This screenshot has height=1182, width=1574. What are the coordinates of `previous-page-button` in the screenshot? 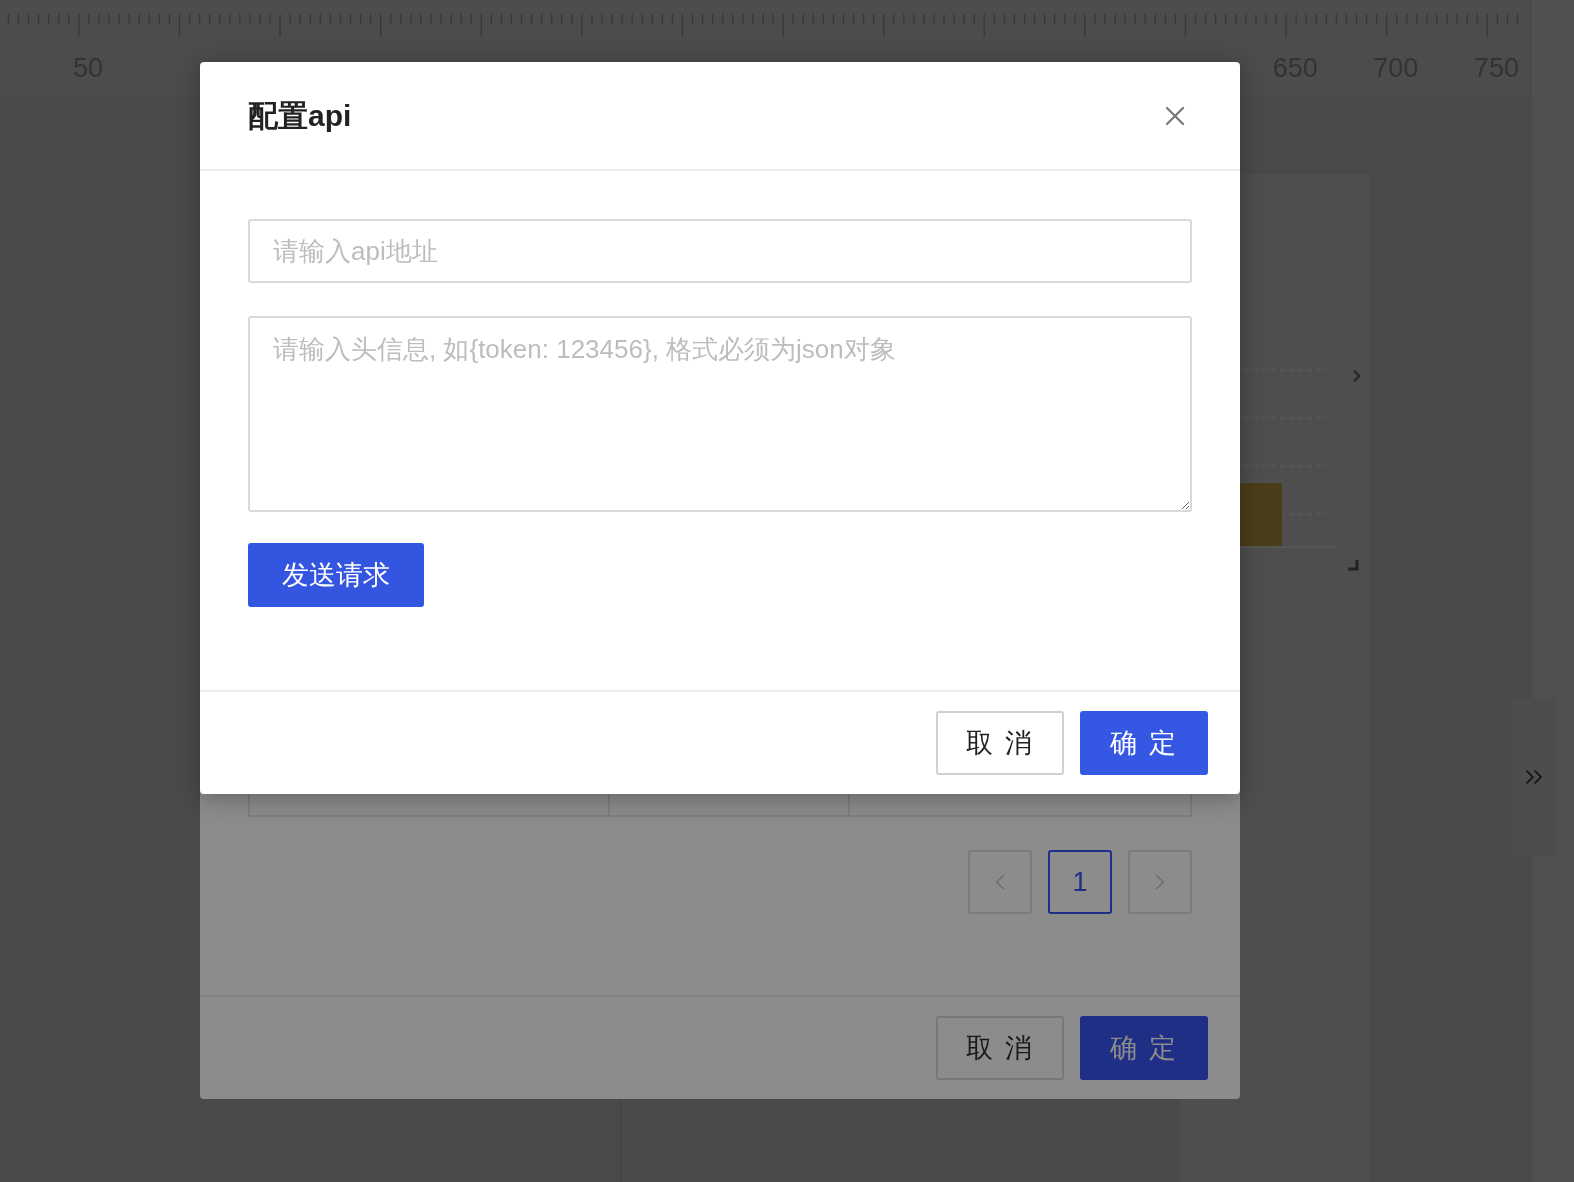 It's located at (1000, 882).